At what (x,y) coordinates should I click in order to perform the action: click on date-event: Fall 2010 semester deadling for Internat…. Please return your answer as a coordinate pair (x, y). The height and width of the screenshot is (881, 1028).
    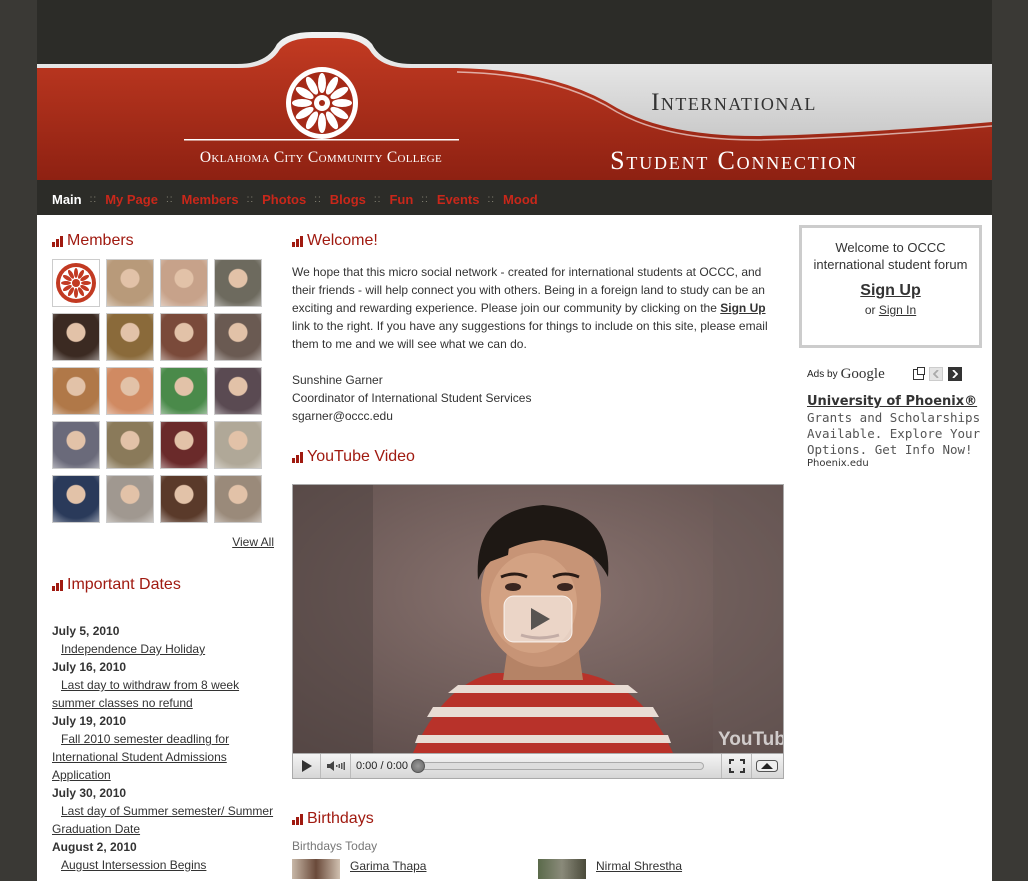
    Looking at the image, I should click on (163, 757).